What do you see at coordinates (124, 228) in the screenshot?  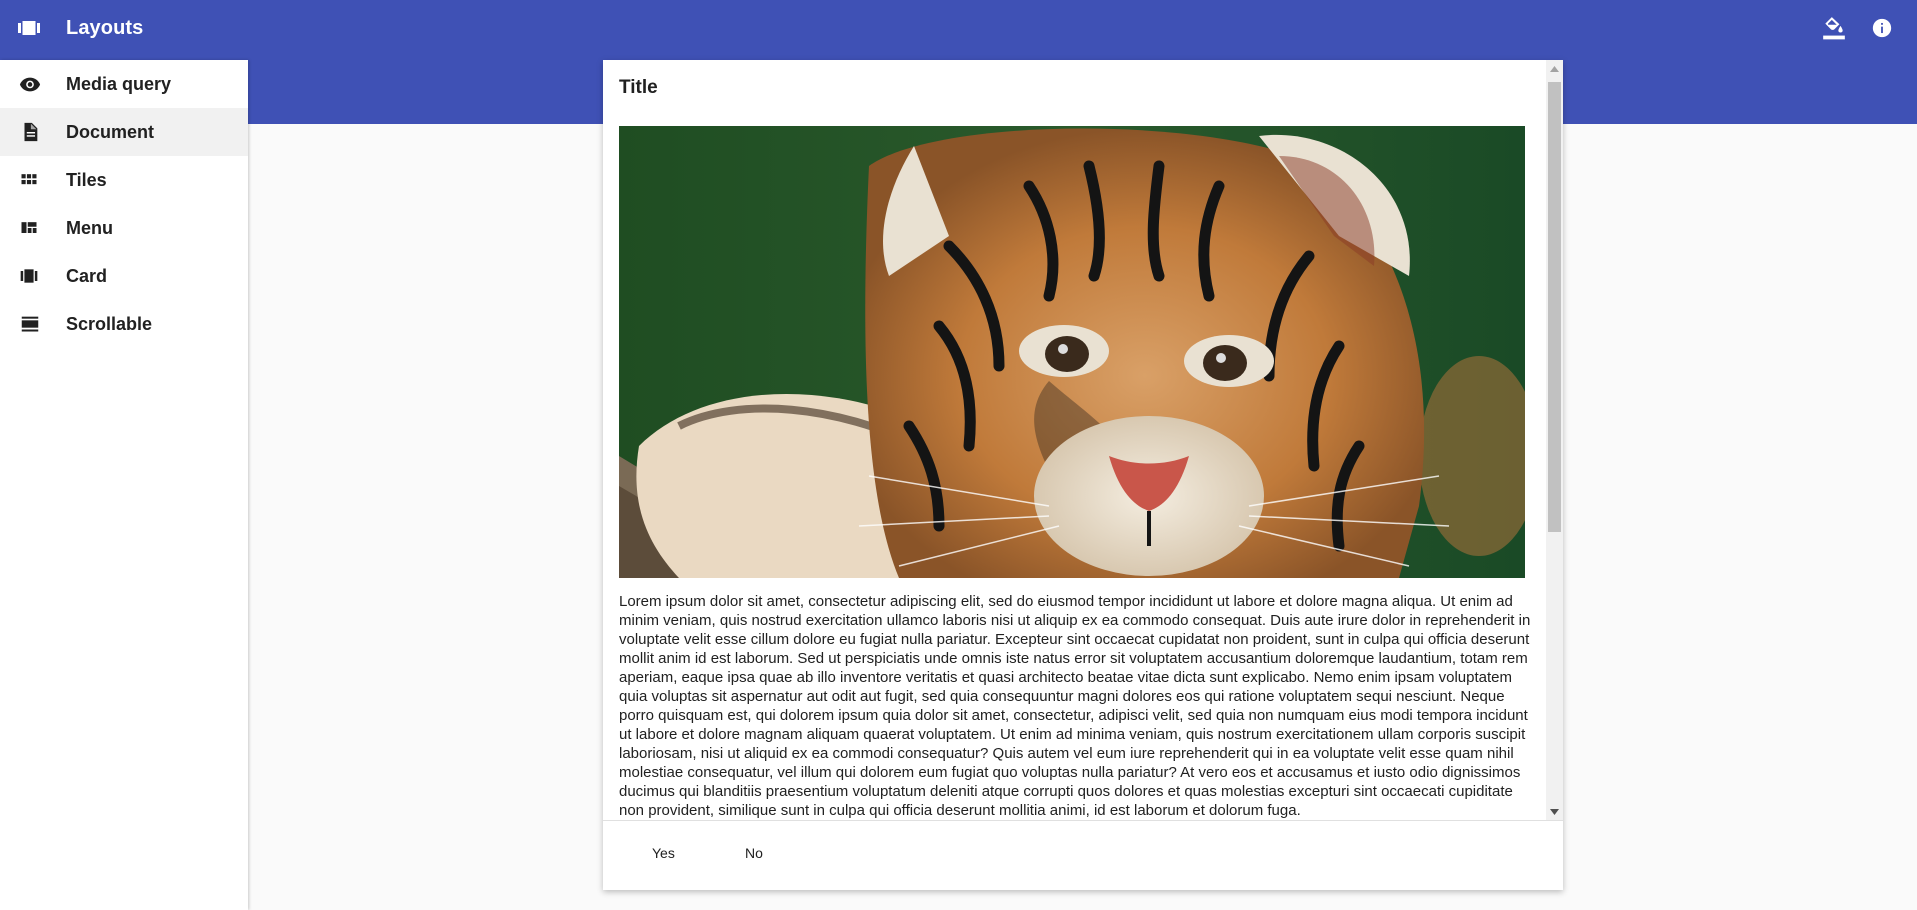 I see `sidebar-item-menu: Menu` at bounding box center [124, 228].